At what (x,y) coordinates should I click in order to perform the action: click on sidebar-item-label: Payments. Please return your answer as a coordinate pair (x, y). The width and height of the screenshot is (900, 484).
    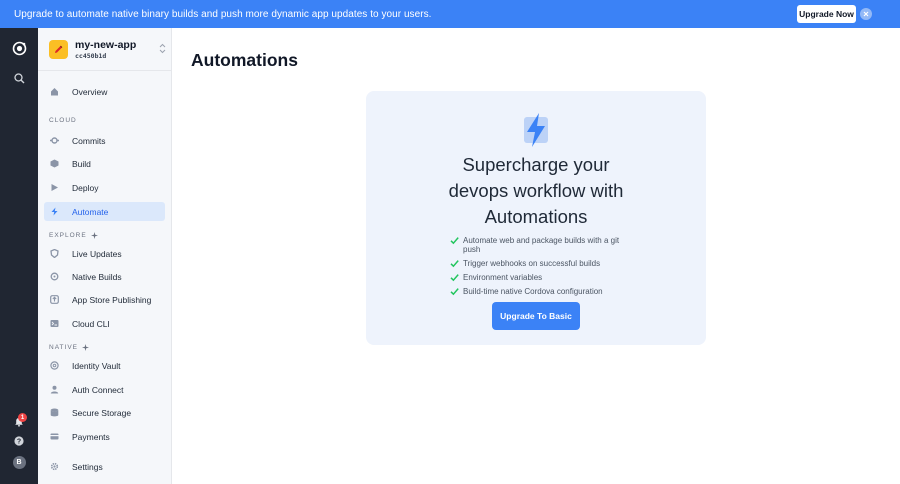
    Looking at the image, I should click on (91, 436).